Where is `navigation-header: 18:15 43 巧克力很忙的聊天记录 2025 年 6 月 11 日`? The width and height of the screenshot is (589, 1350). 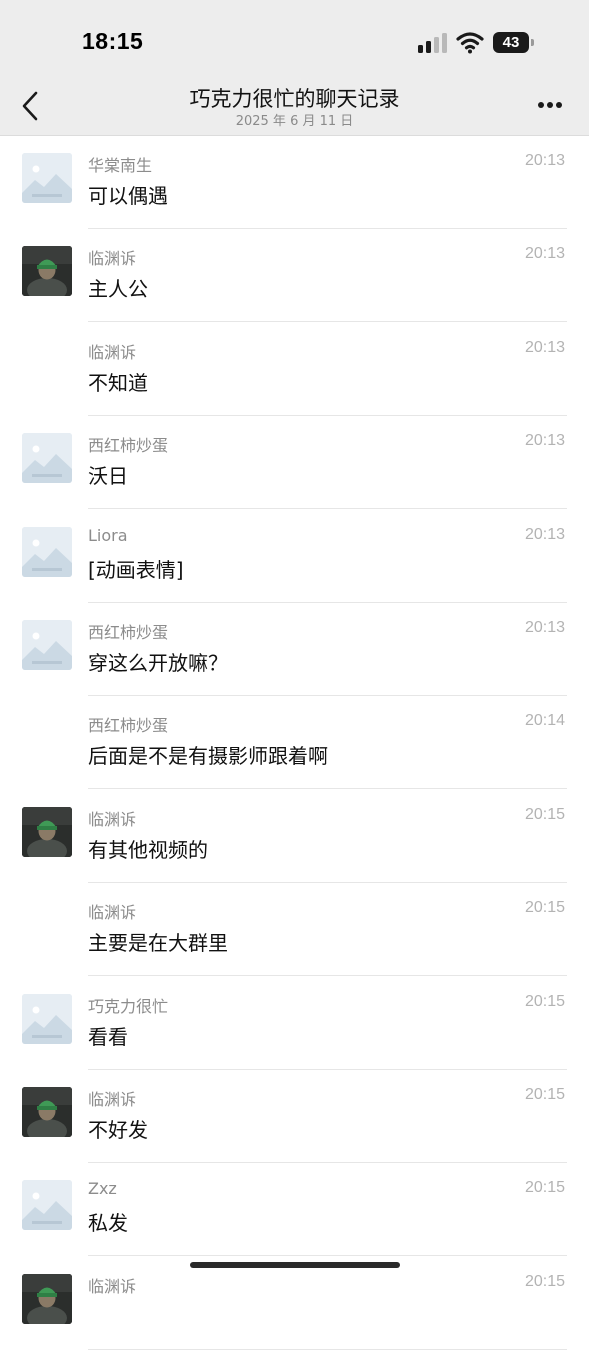 navigation-header: 18:15 43 巧克力很忙的聊天记录 2025 年 6 月 11 日 is located at coordinates (294, 68).